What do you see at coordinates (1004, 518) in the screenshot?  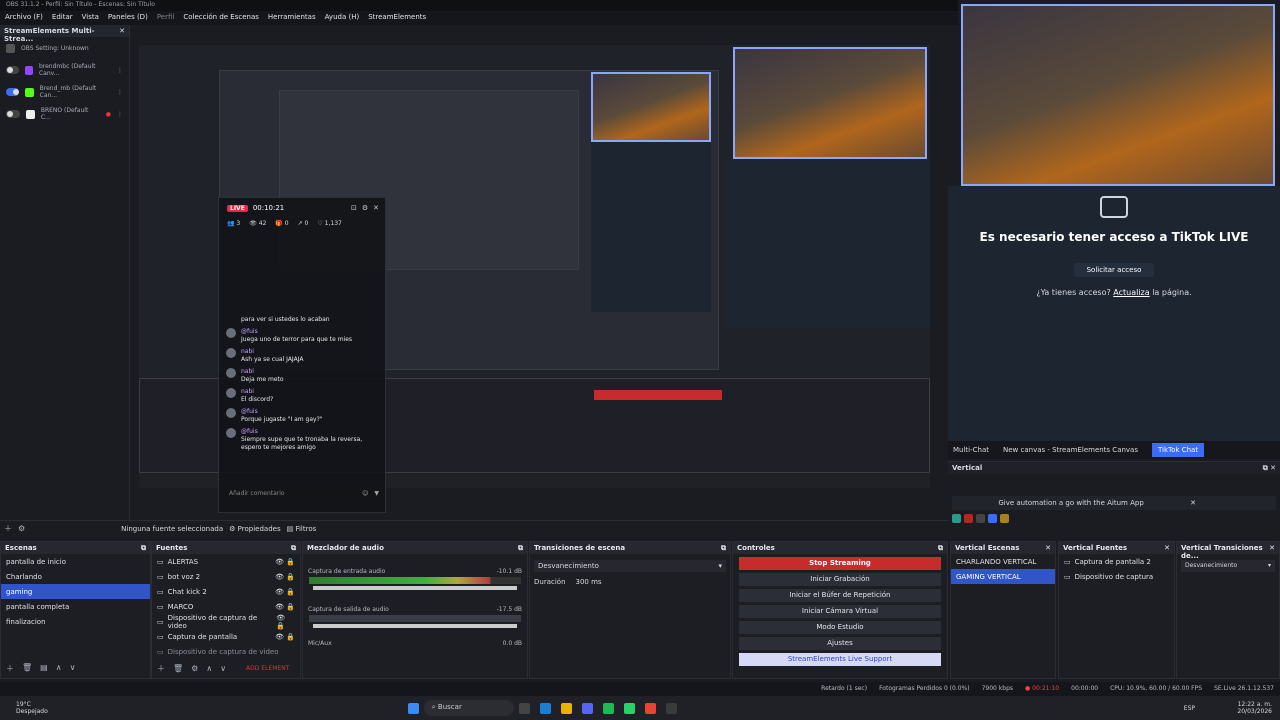 I see `camera-icon` at bounding box center [1004, 518].